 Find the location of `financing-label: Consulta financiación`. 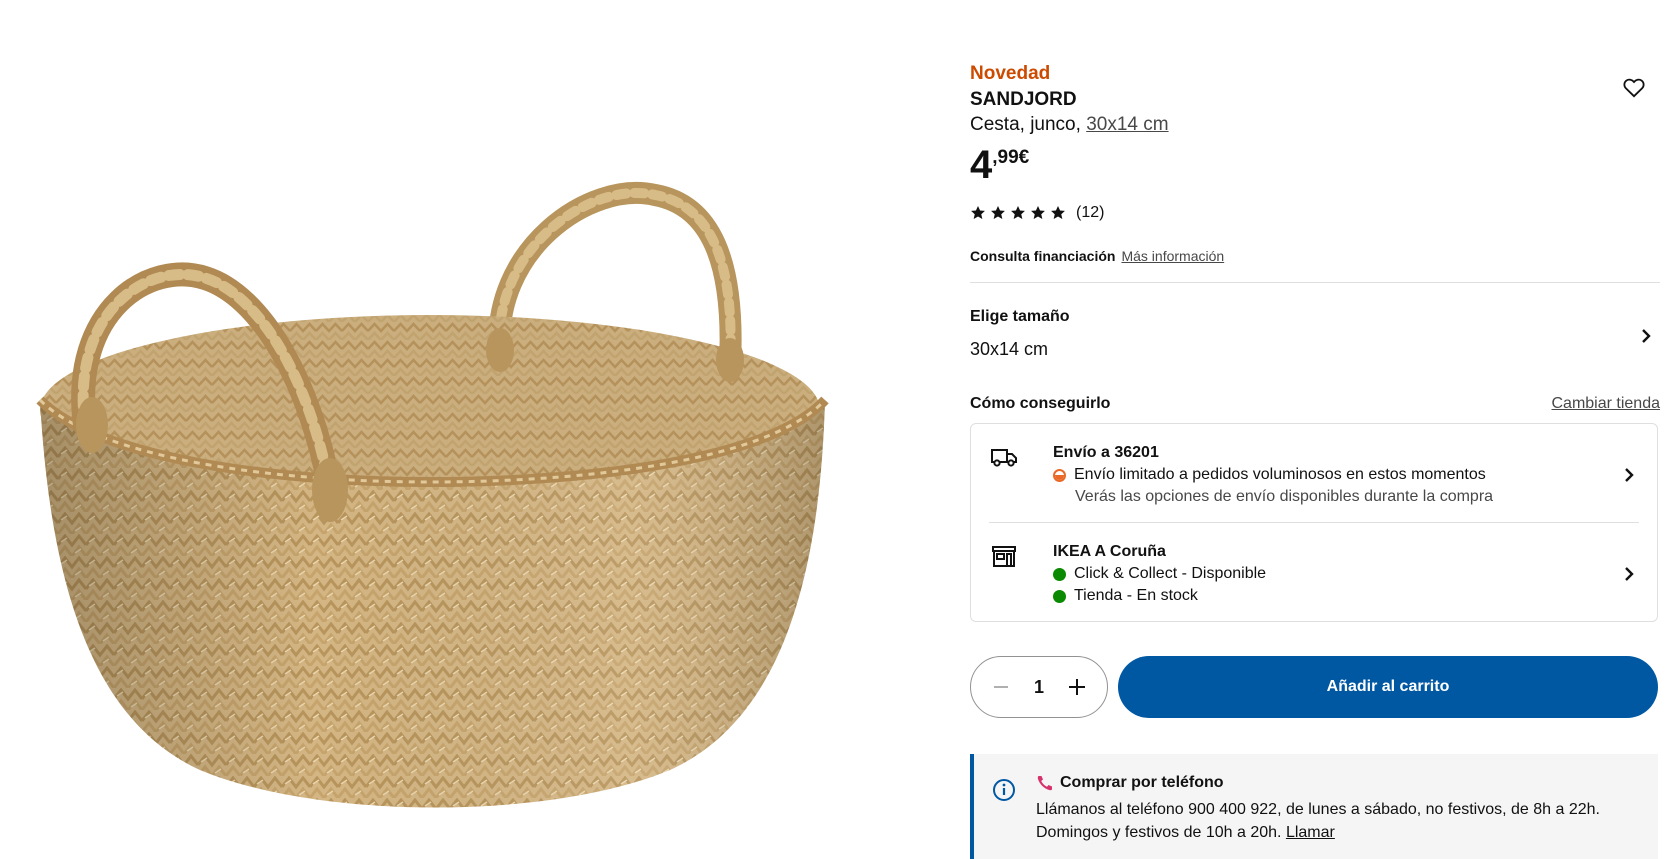

financing-label: Consulta financiación is located at coordinates (1043, 256).